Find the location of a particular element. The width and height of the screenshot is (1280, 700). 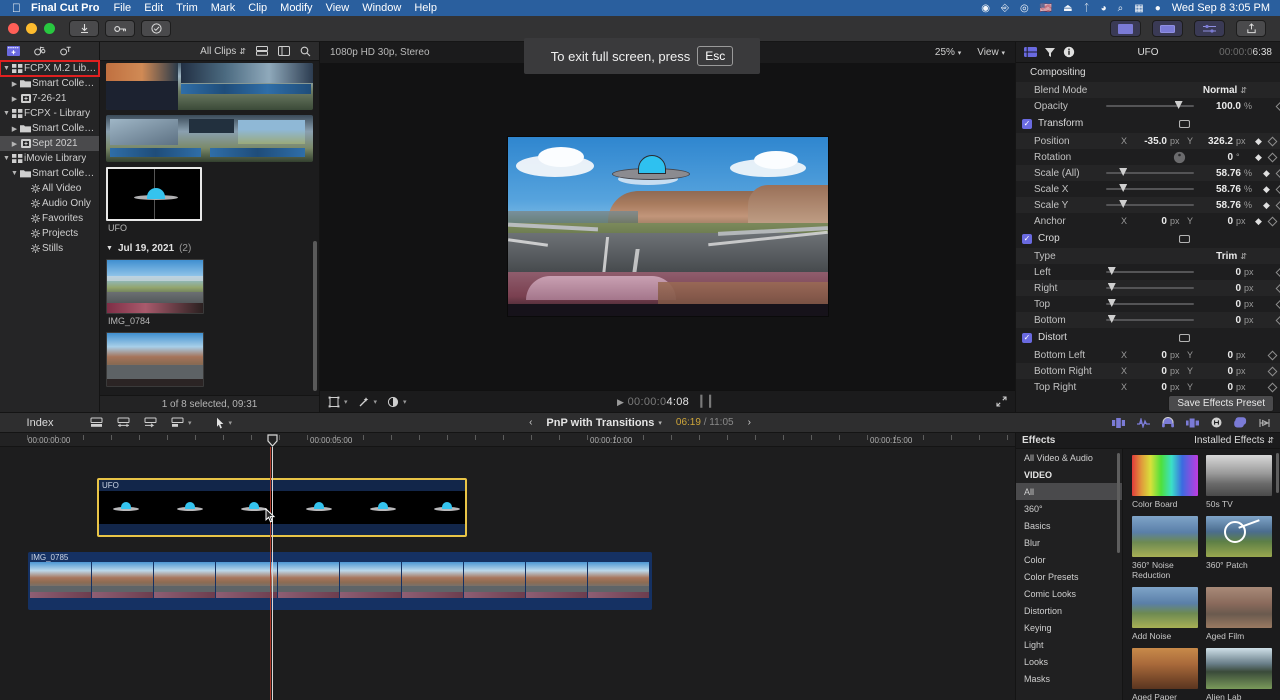

chevron-updown-icon: ⇵ is located at coordinates (242, 51).